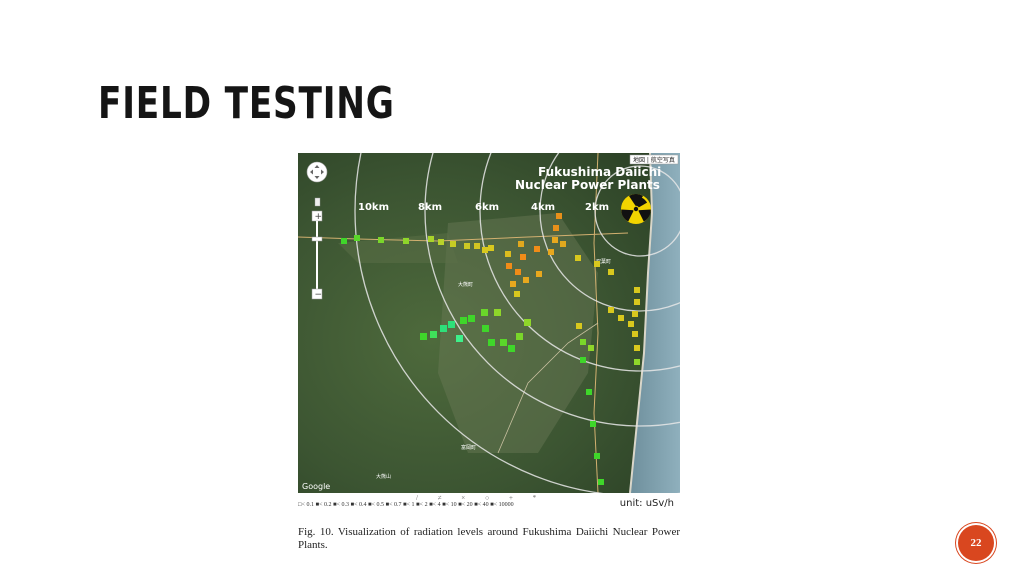 The image size is (1024, 576). What do you see at coordinates (317, 202) in the screenshot?
I see `street-view-pegman-icon` at bounding box center [317, 202].